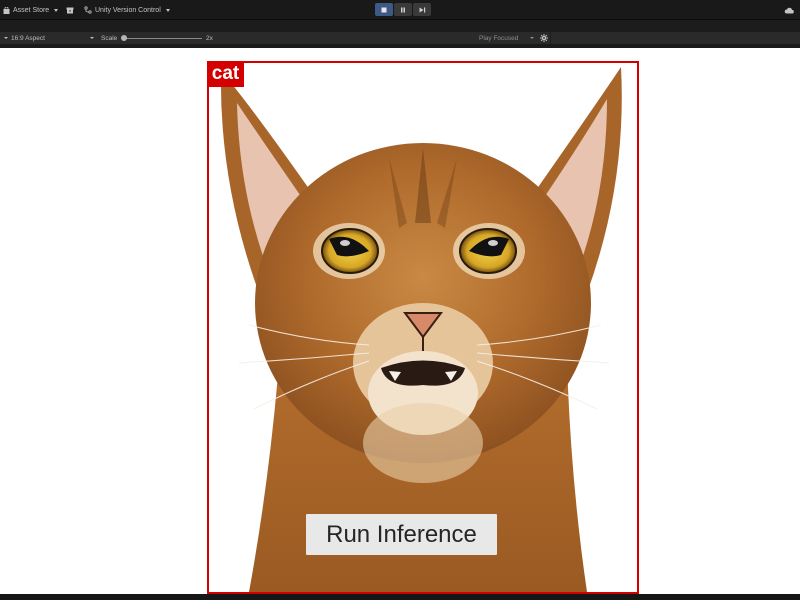  What do you see at coordinates (88, 10) in the screenshot?
I see `version-control-icon` at bounding box center [88, 10].